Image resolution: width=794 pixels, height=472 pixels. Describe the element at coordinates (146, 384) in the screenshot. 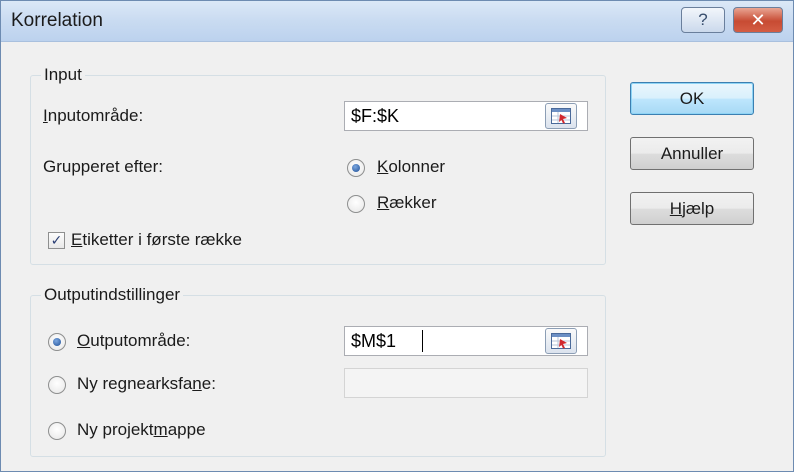

I see `new-sheet-label: Ny regnearksfane:` at that location.